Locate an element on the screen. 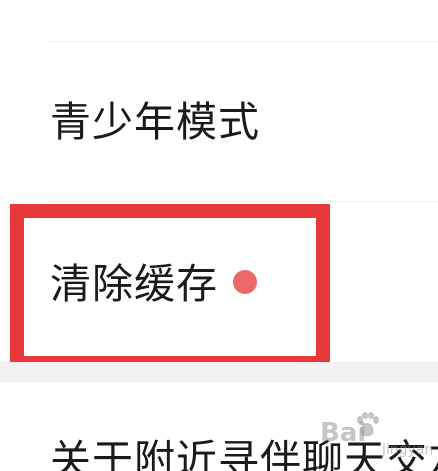 The height and width of the screenshot is (471, 438). section-gap is located at coordinates (219, 372).